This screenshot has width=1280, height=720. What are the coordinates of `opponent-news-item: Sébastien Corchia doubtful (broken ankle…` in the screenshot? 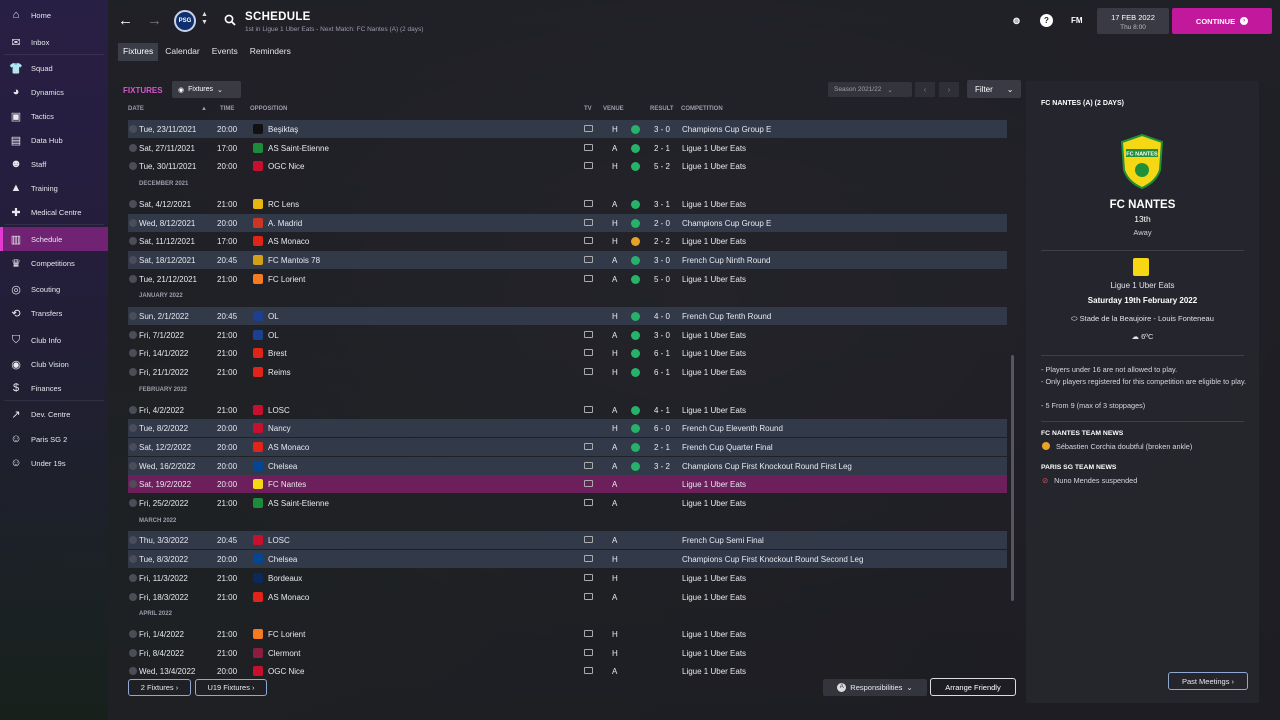 It's located at (1147, 447).